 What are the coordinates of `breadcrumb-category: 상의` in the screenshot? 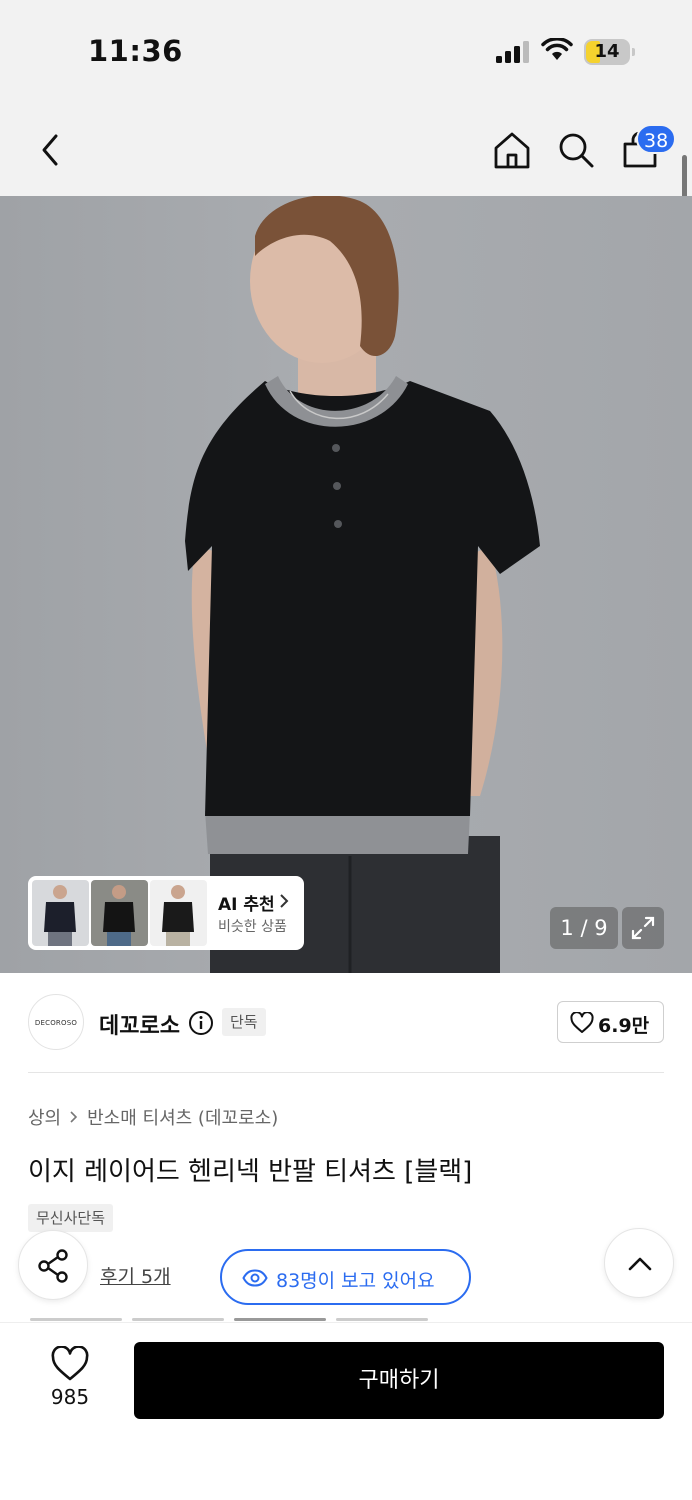 It's located at (44, 1117).